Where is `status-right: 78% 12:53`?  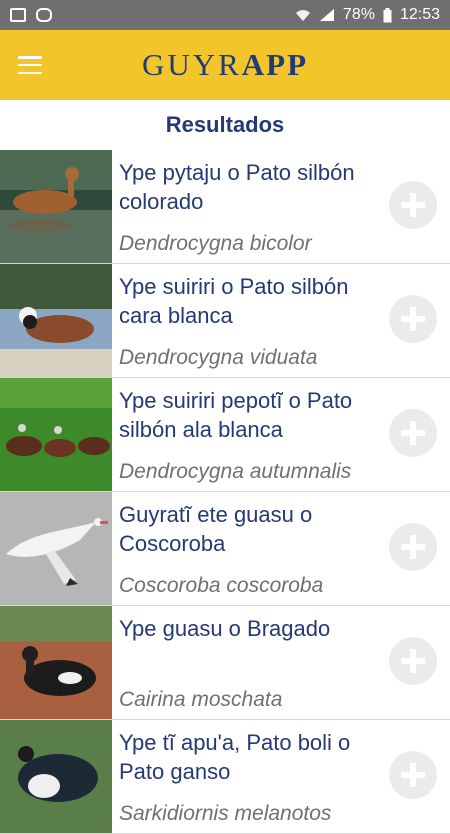
status-right: 78% 12:53 is located at coordinates (367, 15).